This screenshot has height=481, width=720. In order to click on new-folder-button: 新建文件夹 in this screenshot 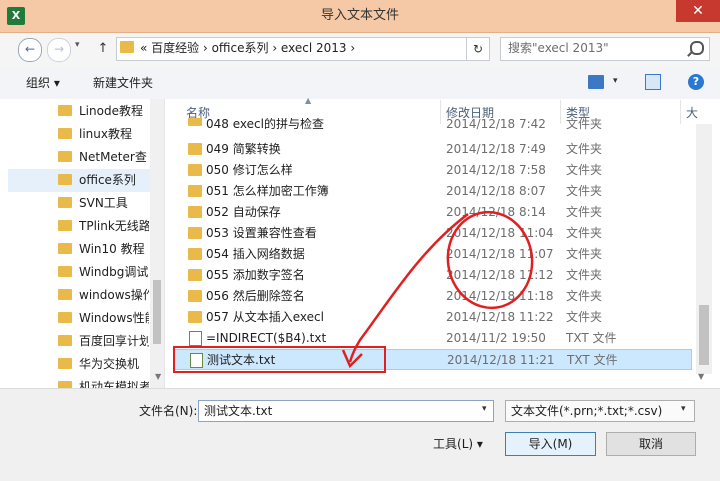, I will do `click(123, 83)`.